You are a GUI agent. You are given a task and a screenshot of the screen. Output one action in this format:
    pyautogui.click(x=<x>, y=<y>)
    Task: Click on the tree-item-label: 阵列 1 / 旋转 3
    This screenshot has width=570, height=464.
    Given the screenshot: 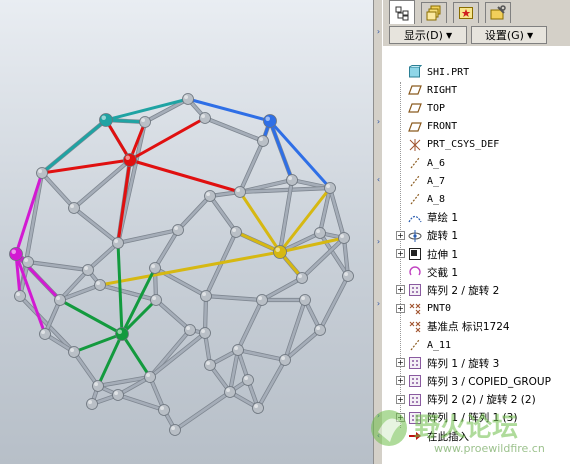 What is the action you would take?
    pyautogui.click(x=463, y=363)
    